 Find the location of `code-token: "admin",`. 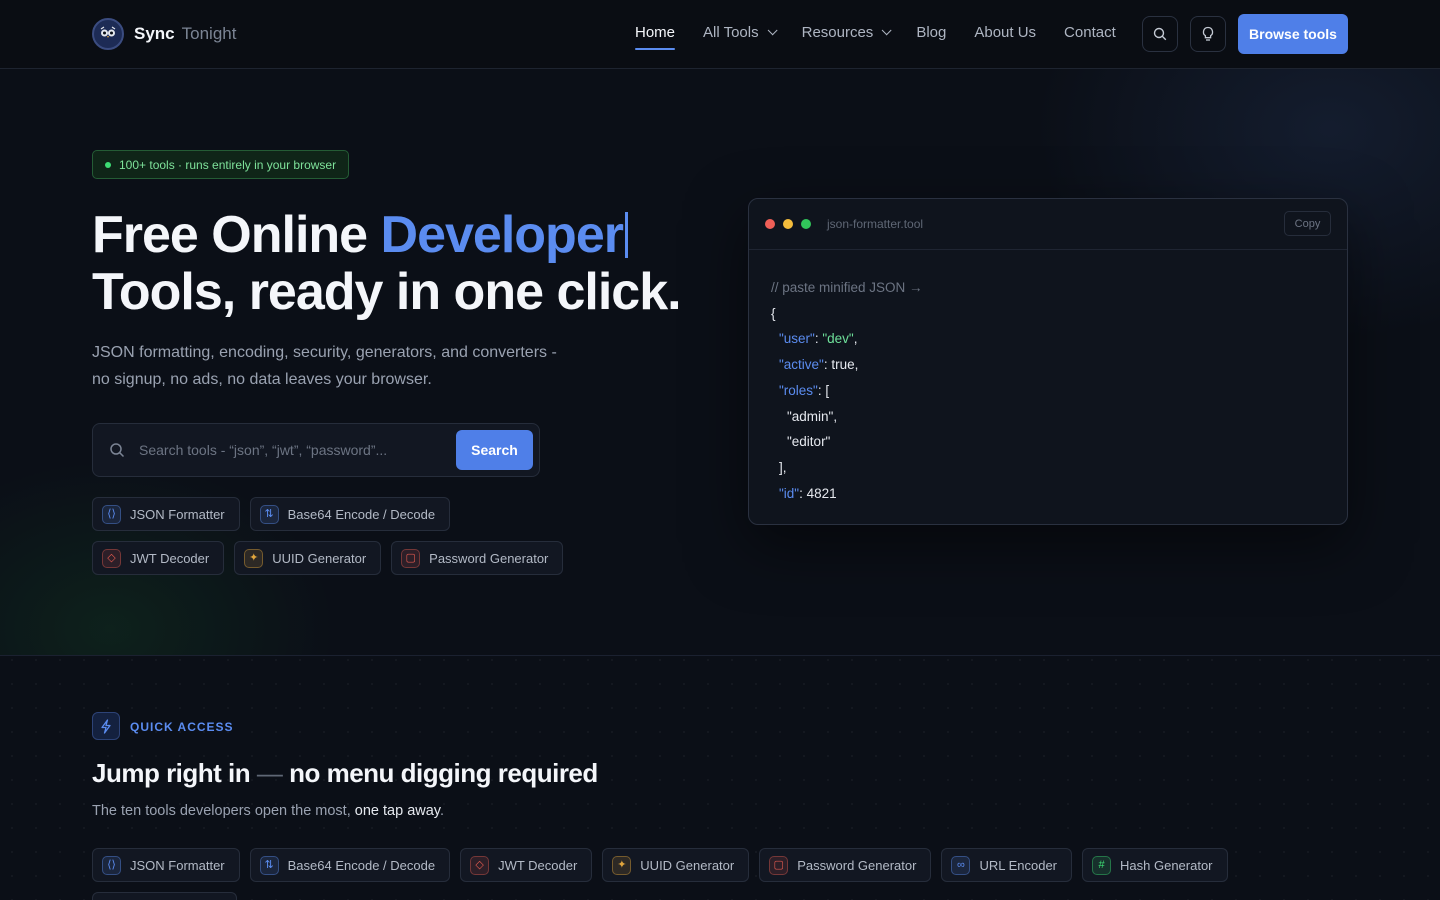

code-token: "admin", is located at coordinates (812, 416).